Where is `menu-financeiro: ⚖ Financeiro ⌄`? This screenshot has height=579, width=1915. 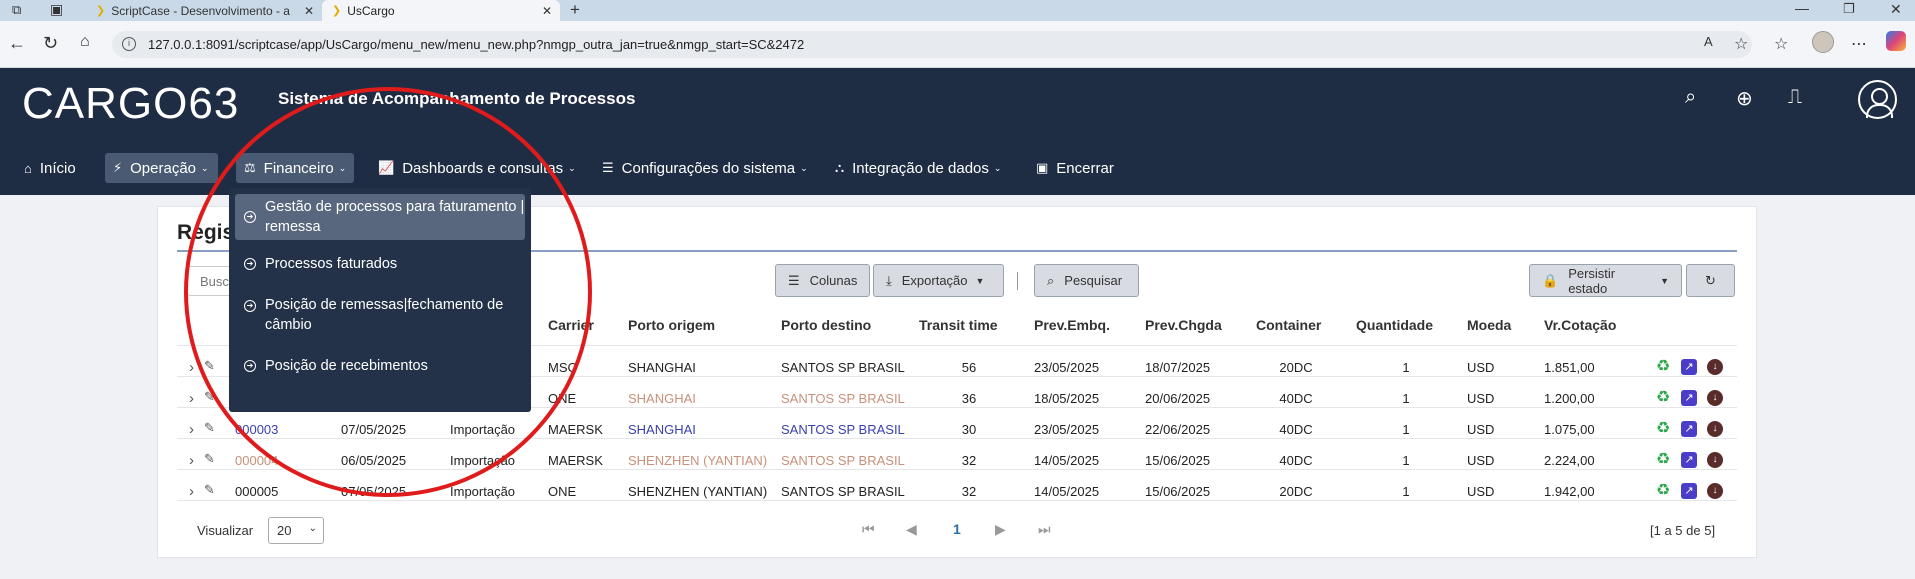 menu-financeiro: ⚖ Financeiro ⌄ is located at coordinates (295, 168).